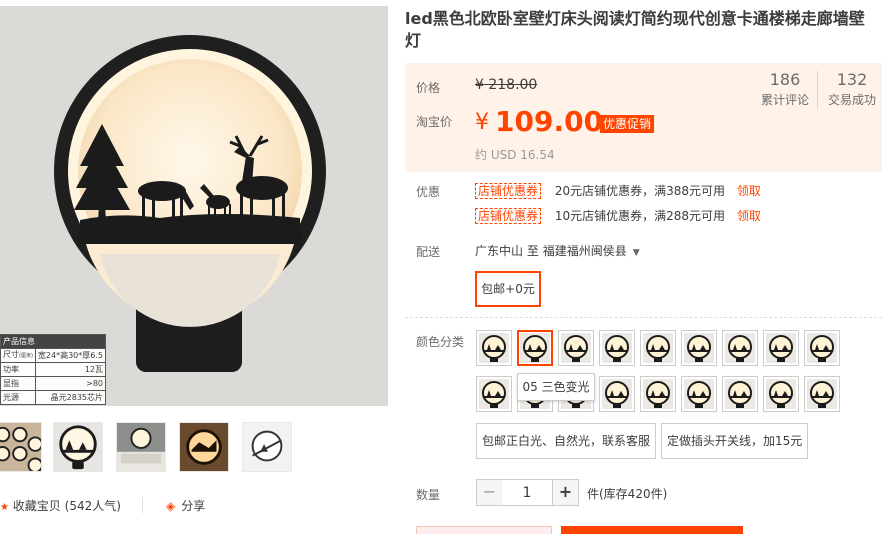 The image size is (882, 534). I want to click on review-count: 186, so click(785, 79).